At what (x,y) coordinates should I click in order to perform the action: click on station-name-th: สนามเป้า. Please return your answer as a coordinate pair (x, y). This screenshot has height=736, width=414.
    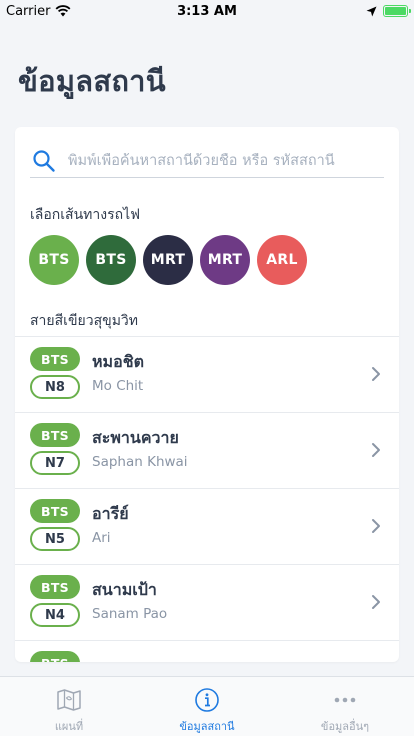
    Looking at the image, I should click on (124, 589).